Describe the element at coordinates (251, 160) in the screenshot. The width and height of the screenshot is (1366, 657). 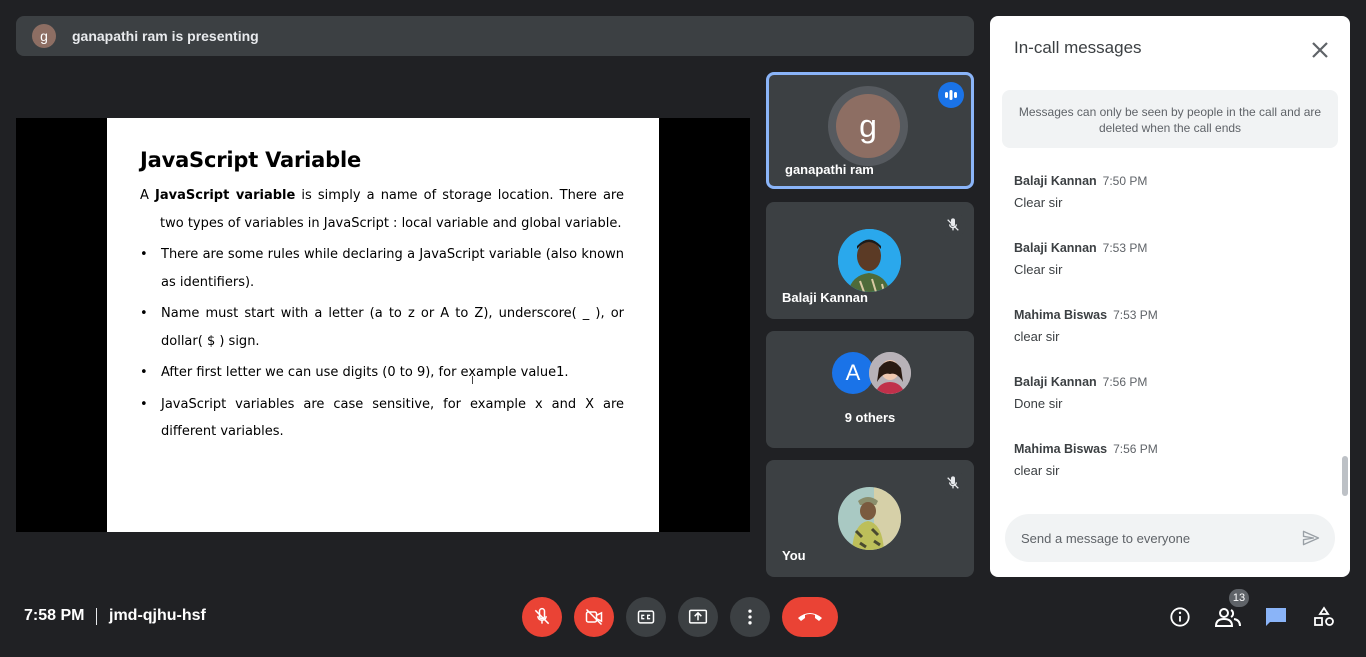
I see `slide-title: JavaScript Variable` at that location.